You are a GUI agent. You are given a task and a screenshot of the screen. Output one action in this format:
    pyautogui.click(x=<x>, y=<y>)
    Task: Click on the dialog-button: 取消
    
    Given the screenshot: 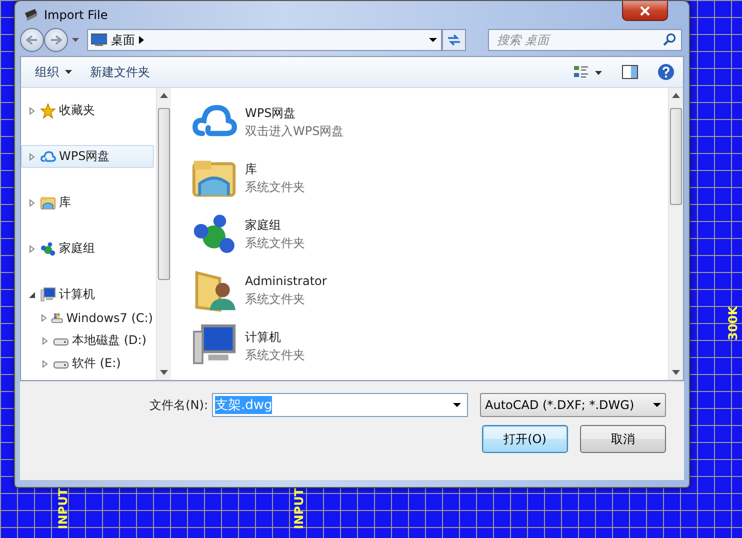 What is the action you would take?
    pyautogui.click(x=623, y=439)
    